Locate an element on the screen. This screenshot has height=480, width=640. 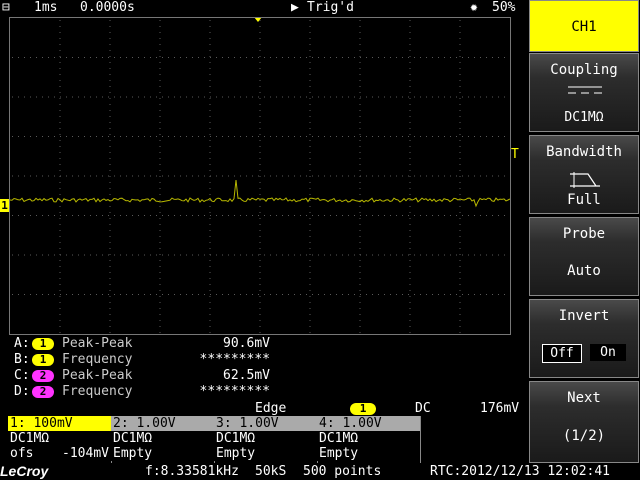
measurement-value: 90.6mV is located at coordinates (246, 343).